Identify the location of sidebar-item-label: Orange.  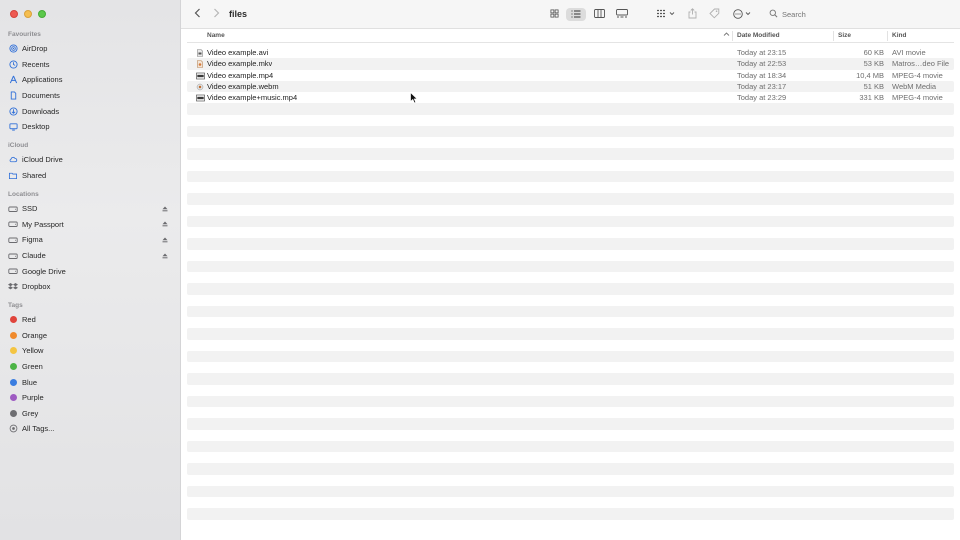
(35, 335).